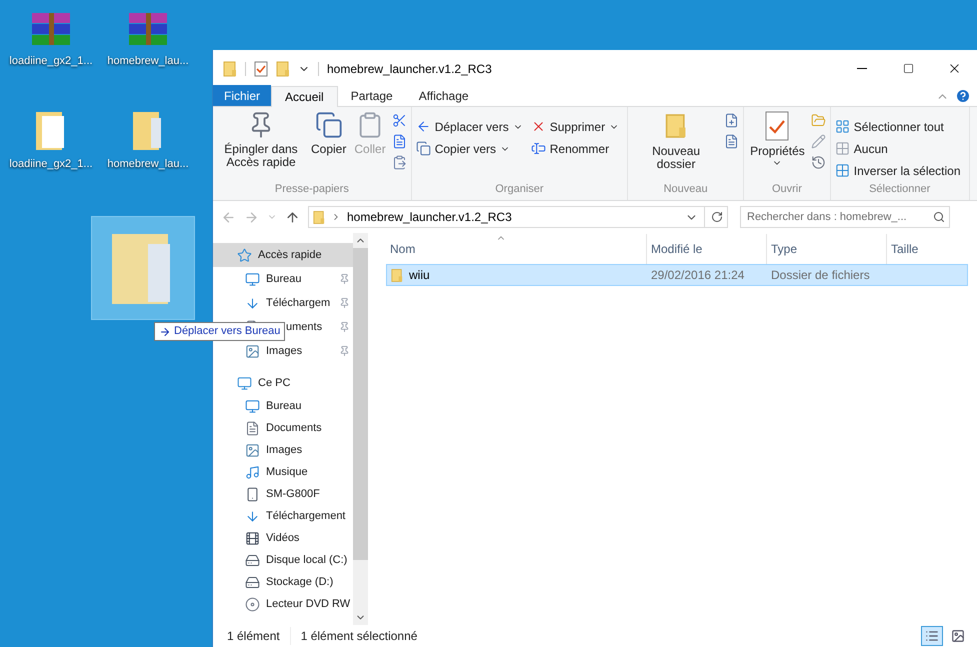  What do you see at coordinates (786, 189) in the screenshot?
I see `ribbon-group-label: Ouvrir` at bounding box center [786, 189].